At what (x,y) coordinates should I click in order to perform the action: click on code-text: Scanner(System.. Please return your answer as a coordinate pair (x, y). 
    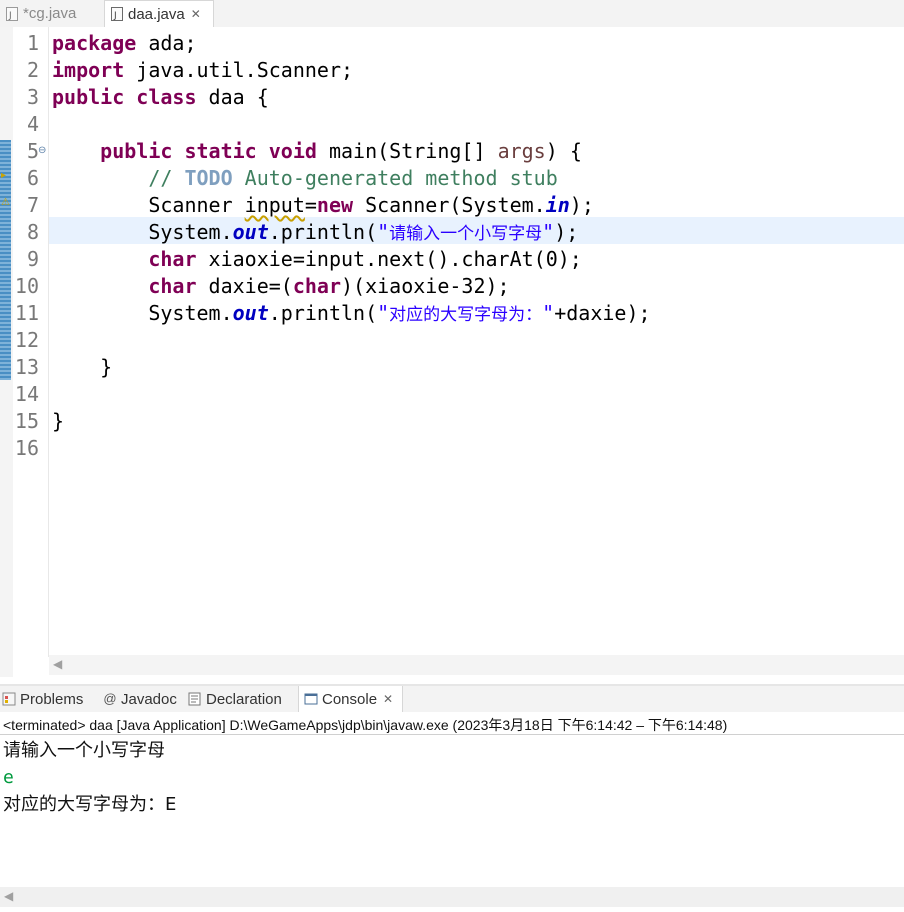
    Looking at the image, I should click on (449, 205).